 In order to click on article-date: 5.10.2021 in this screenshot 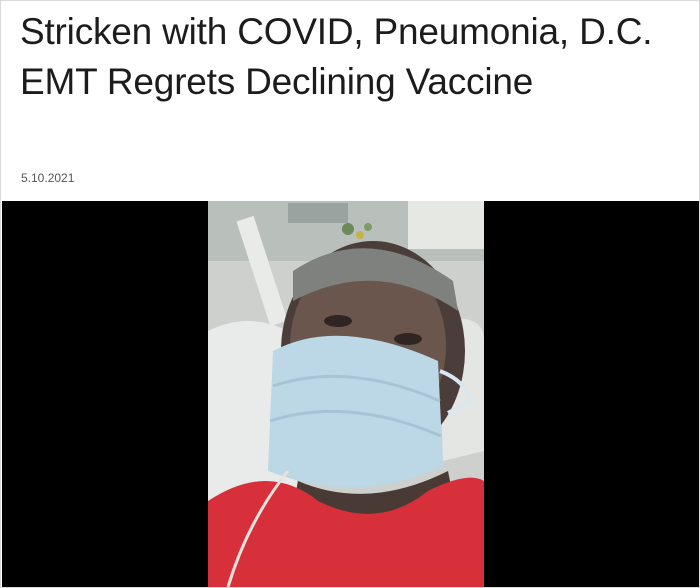, I will do `click(48, 178)`.